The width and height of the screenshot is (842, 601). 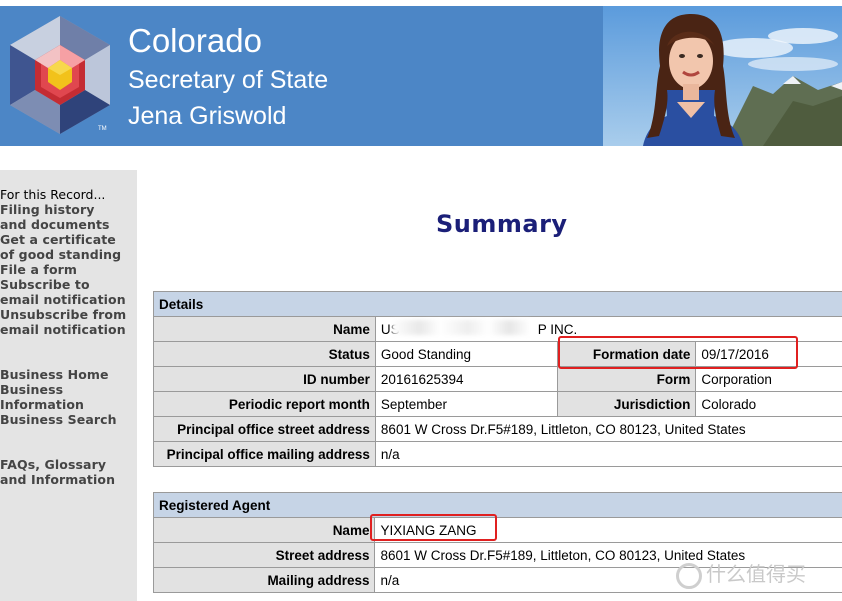 What do you see at coordinates (264, 354) in the screenshot?
I see `status-label: Status` at bounding box center [264, 354].